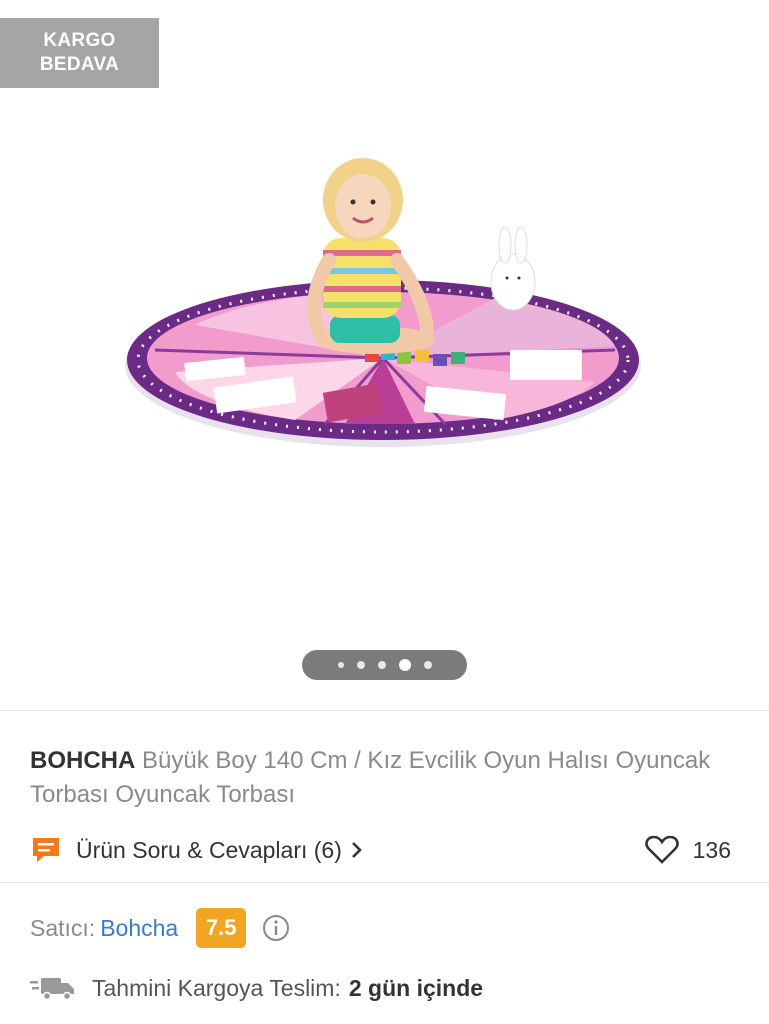  I want to click on truck-icon, so click(52, 989).